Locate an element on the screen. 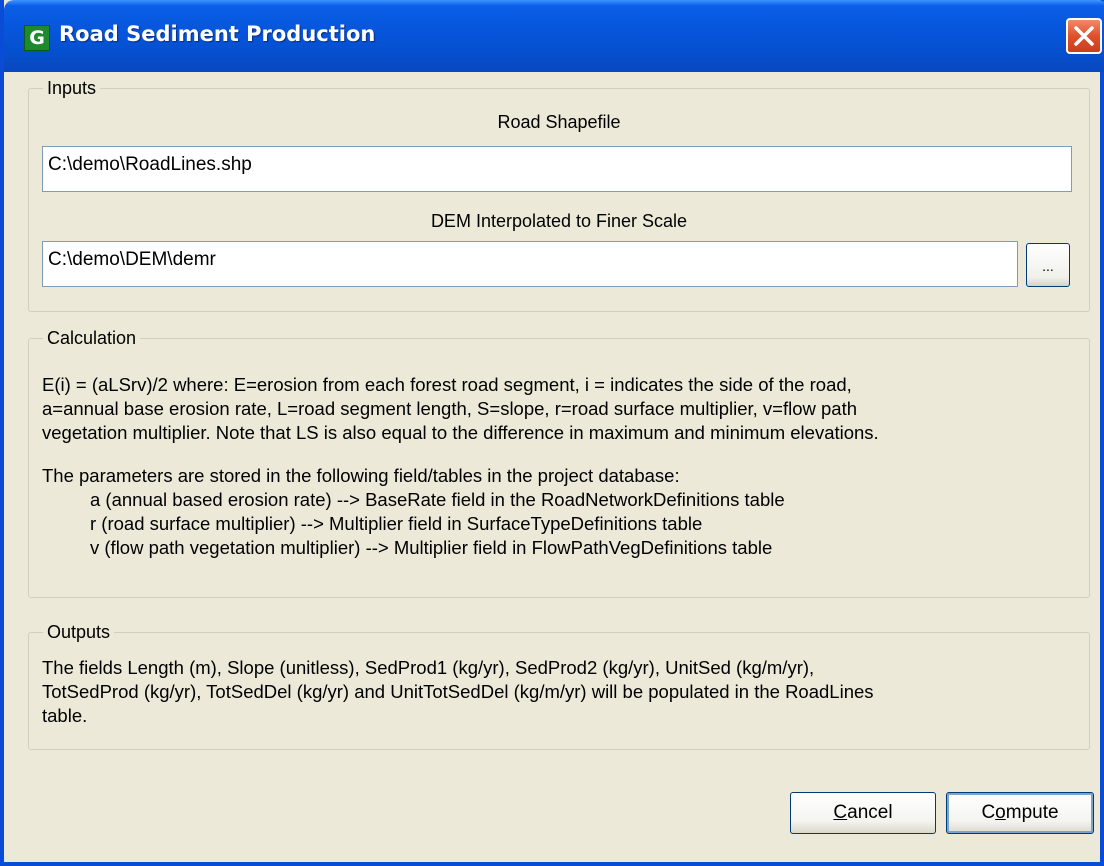  compute-first: C is located at coordinates (988, 812).